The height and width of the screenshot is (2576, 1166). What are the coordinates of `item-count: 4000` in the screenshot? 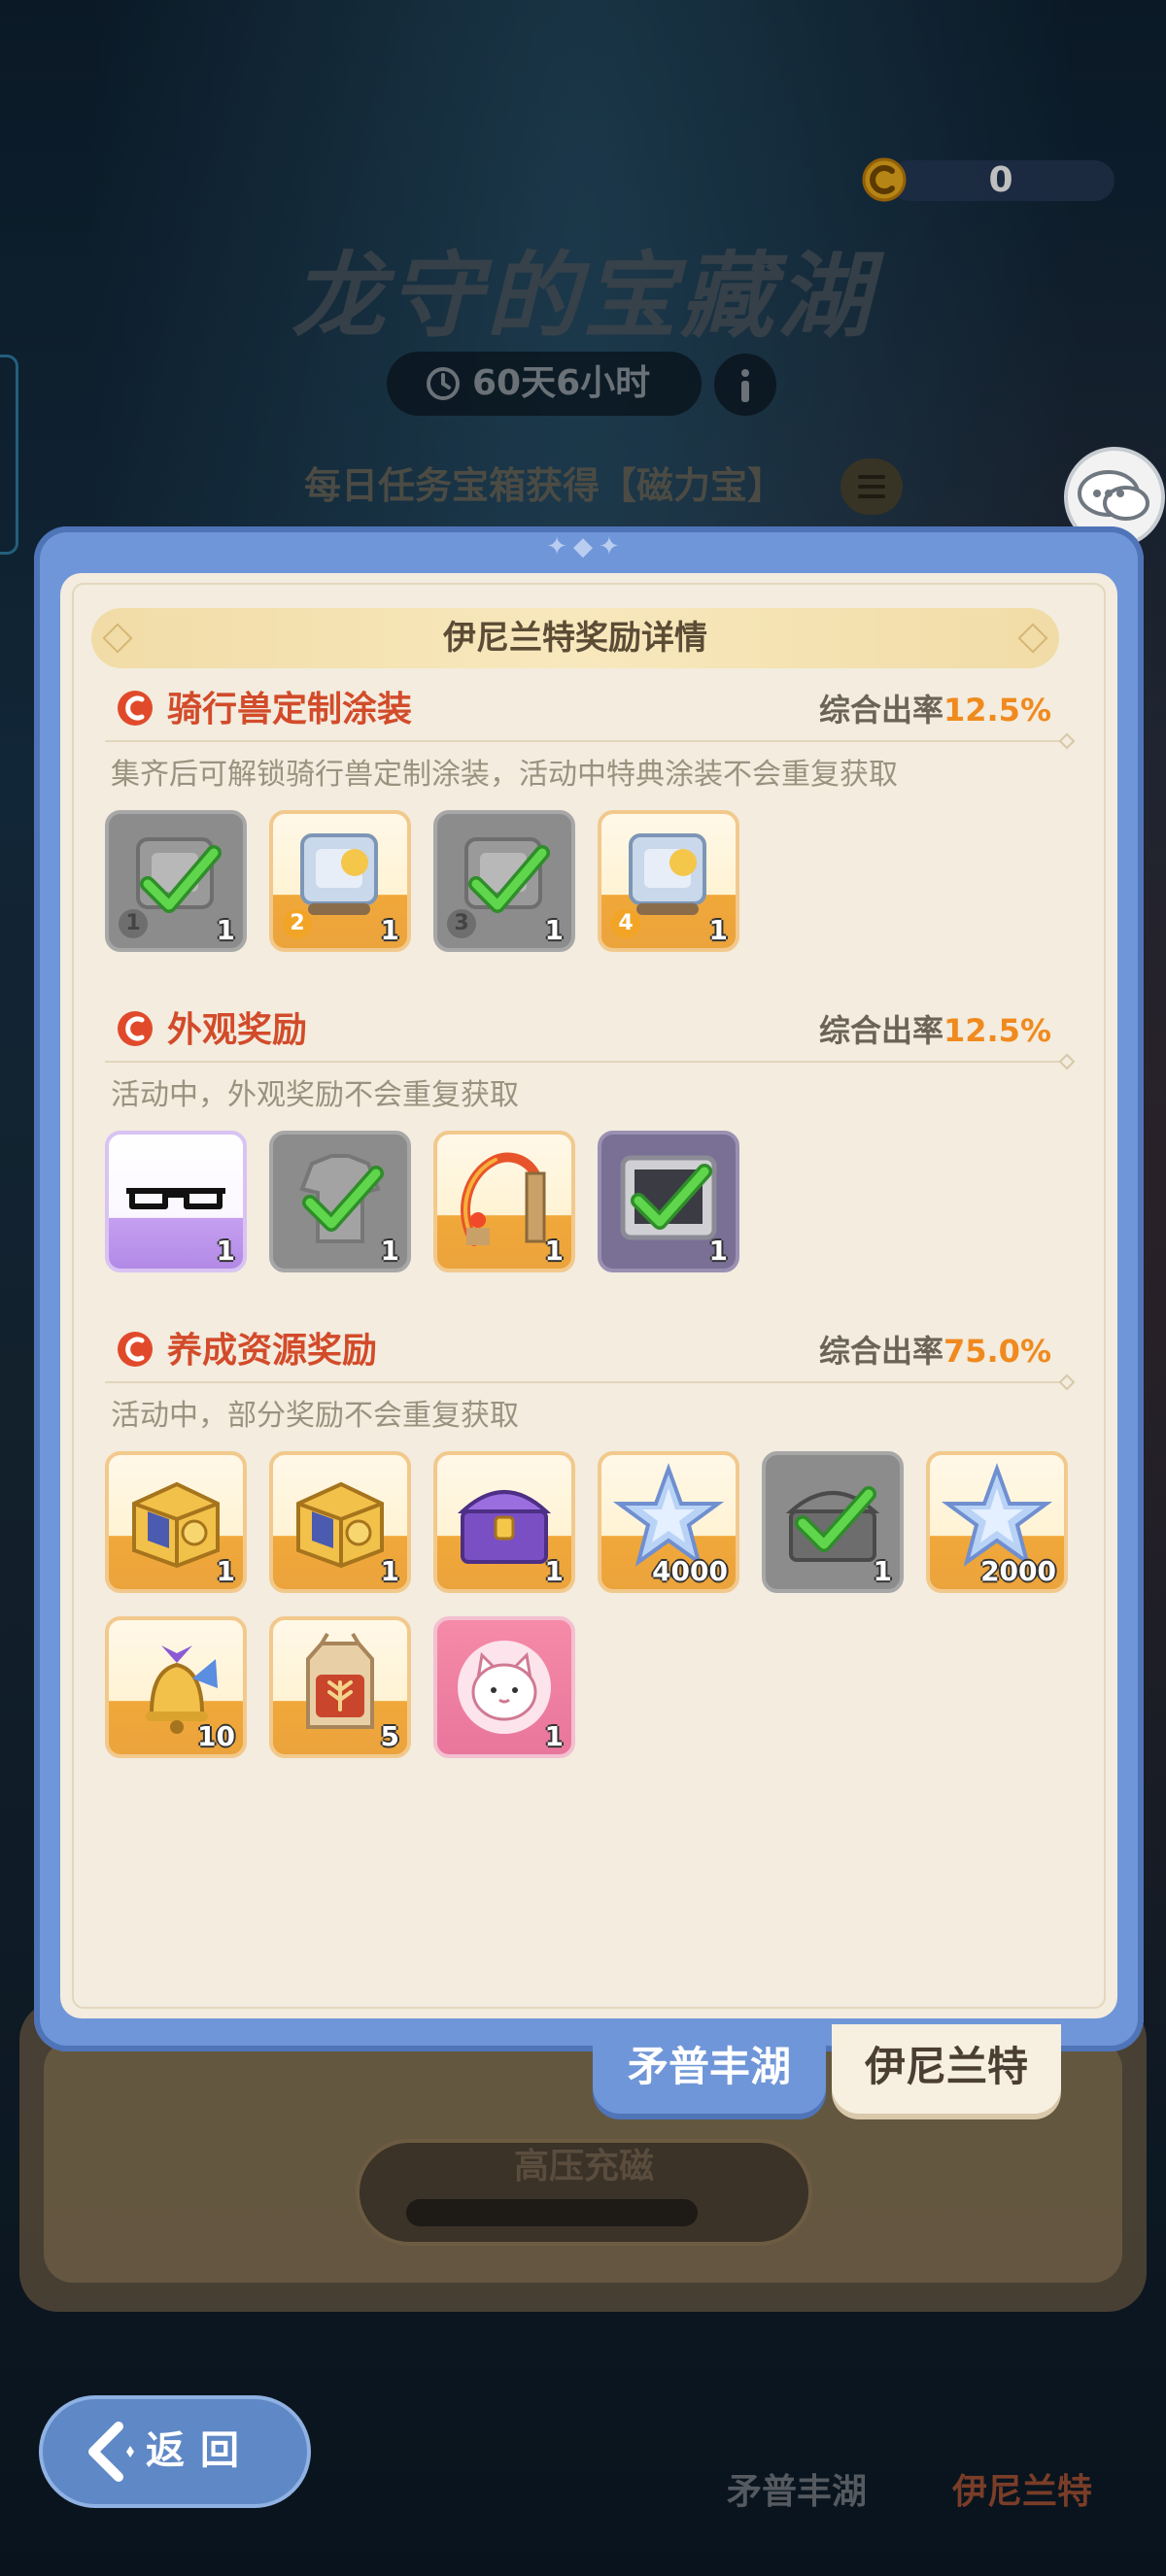 It's located at (690, 1571).